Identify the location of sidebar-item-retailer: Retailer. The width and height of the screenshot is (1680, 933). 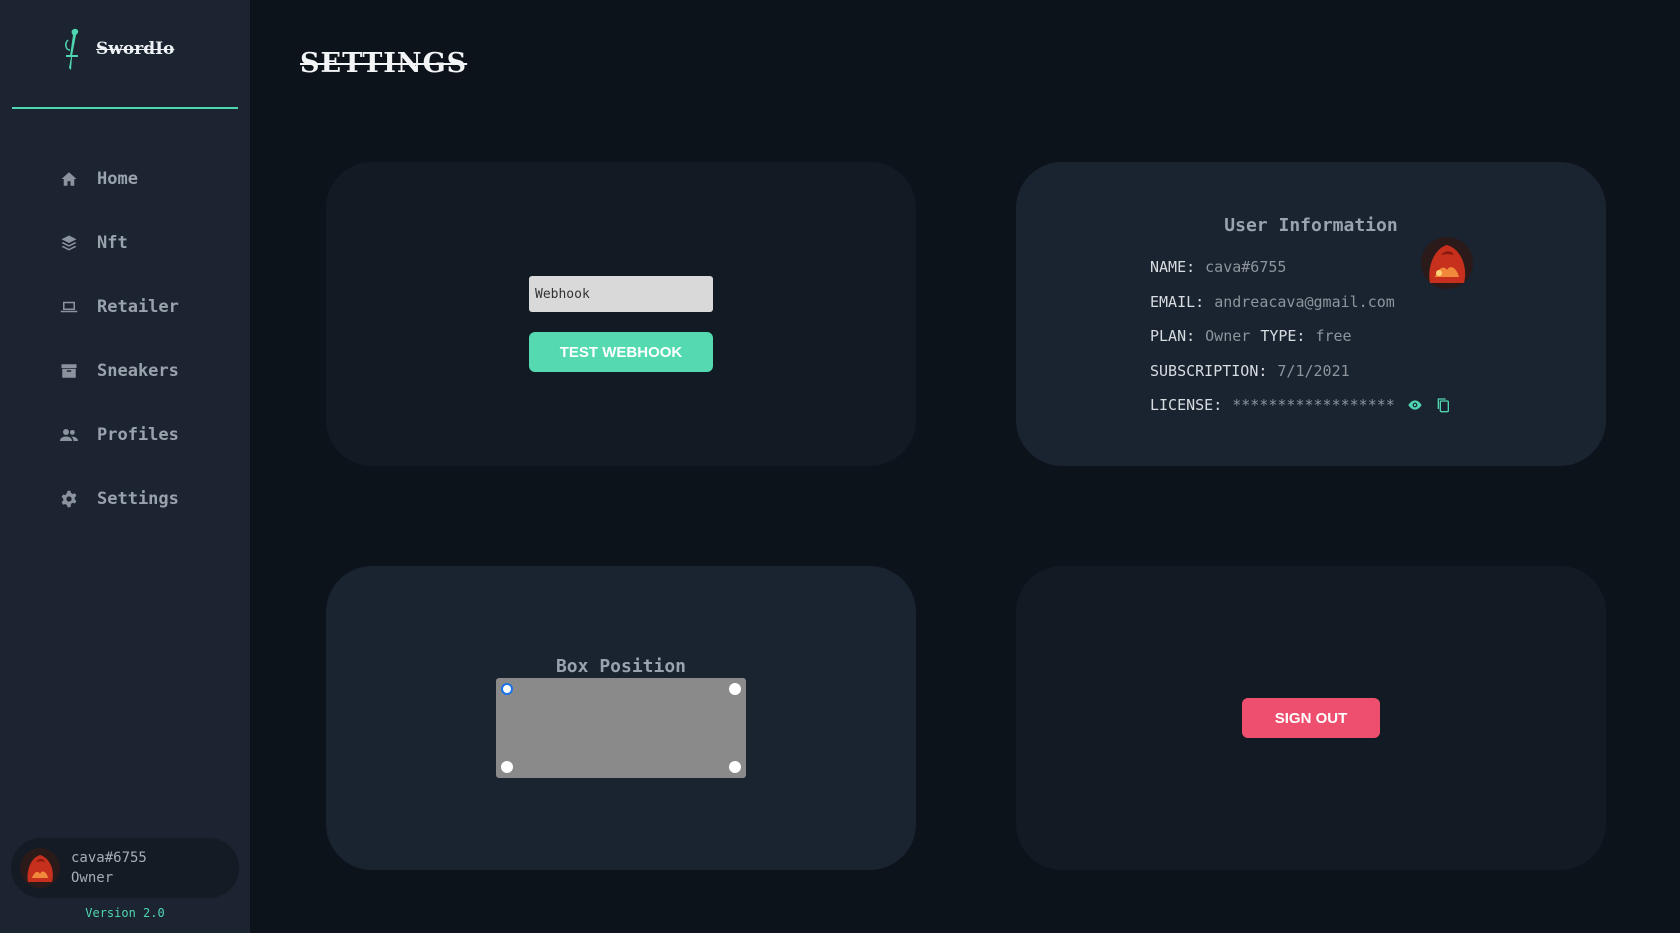
(125, 307).